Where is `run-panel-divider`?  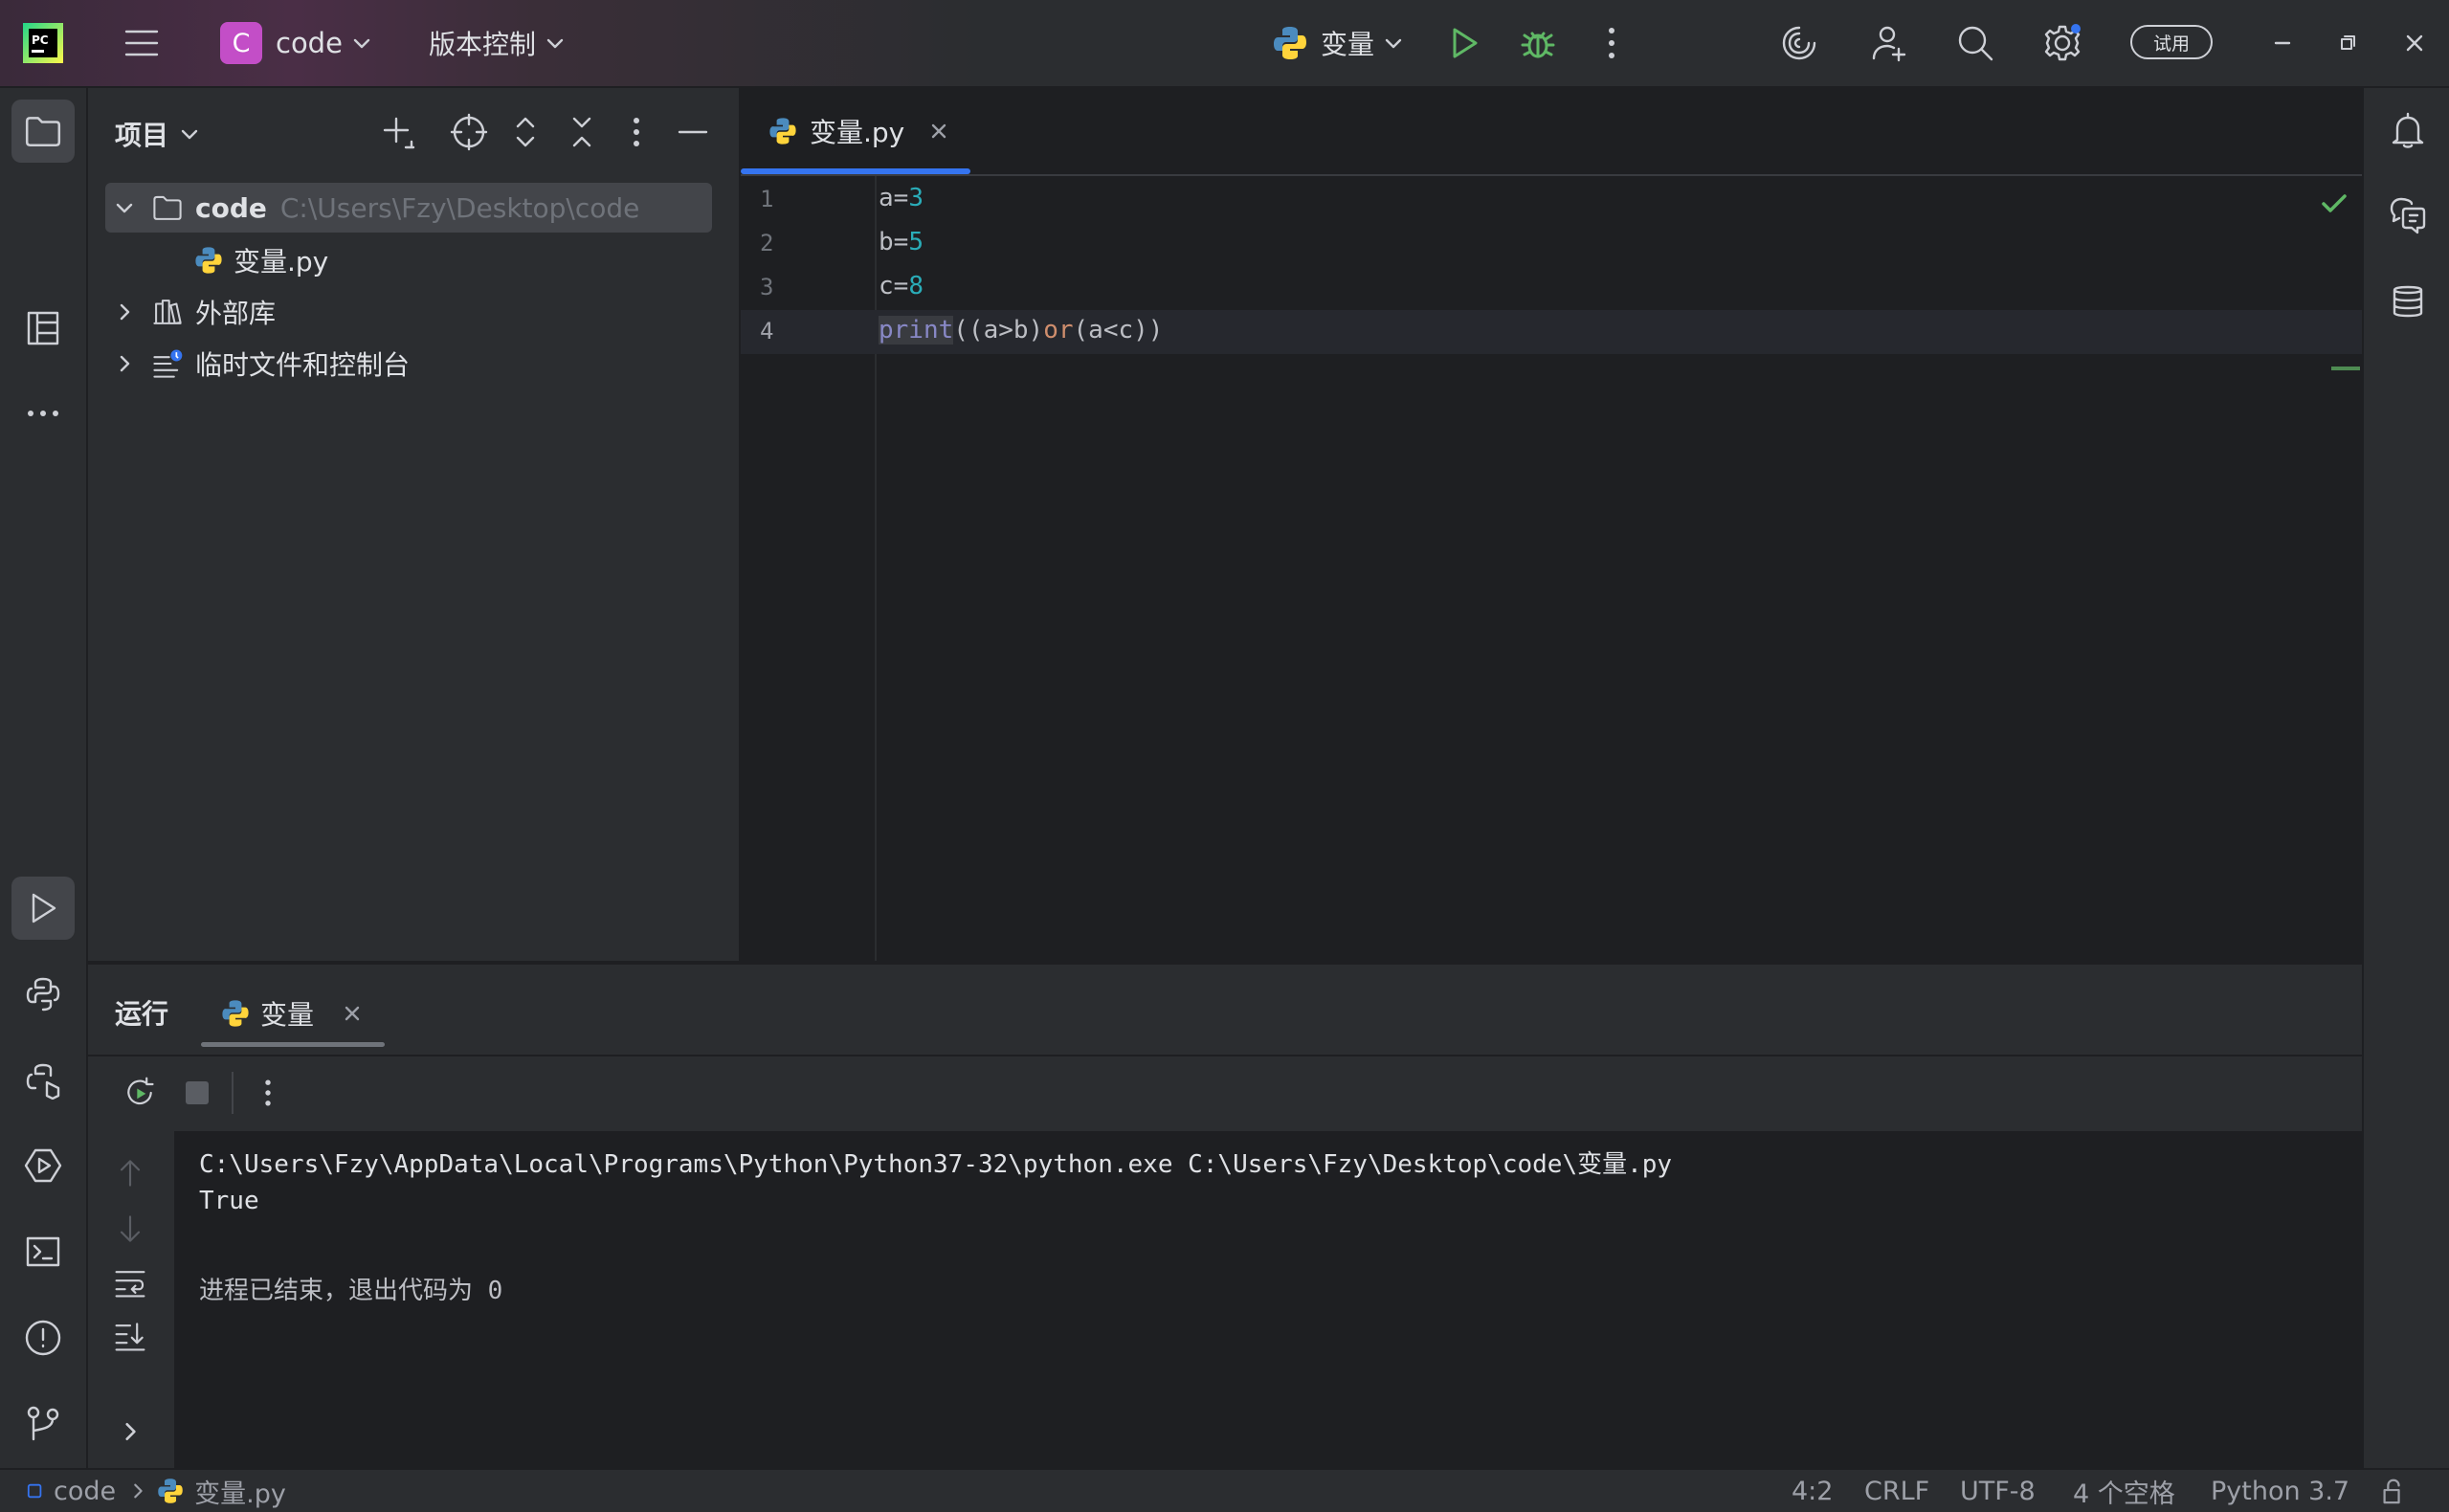
run-panel-divider is located at coordinates (1225, 1055).